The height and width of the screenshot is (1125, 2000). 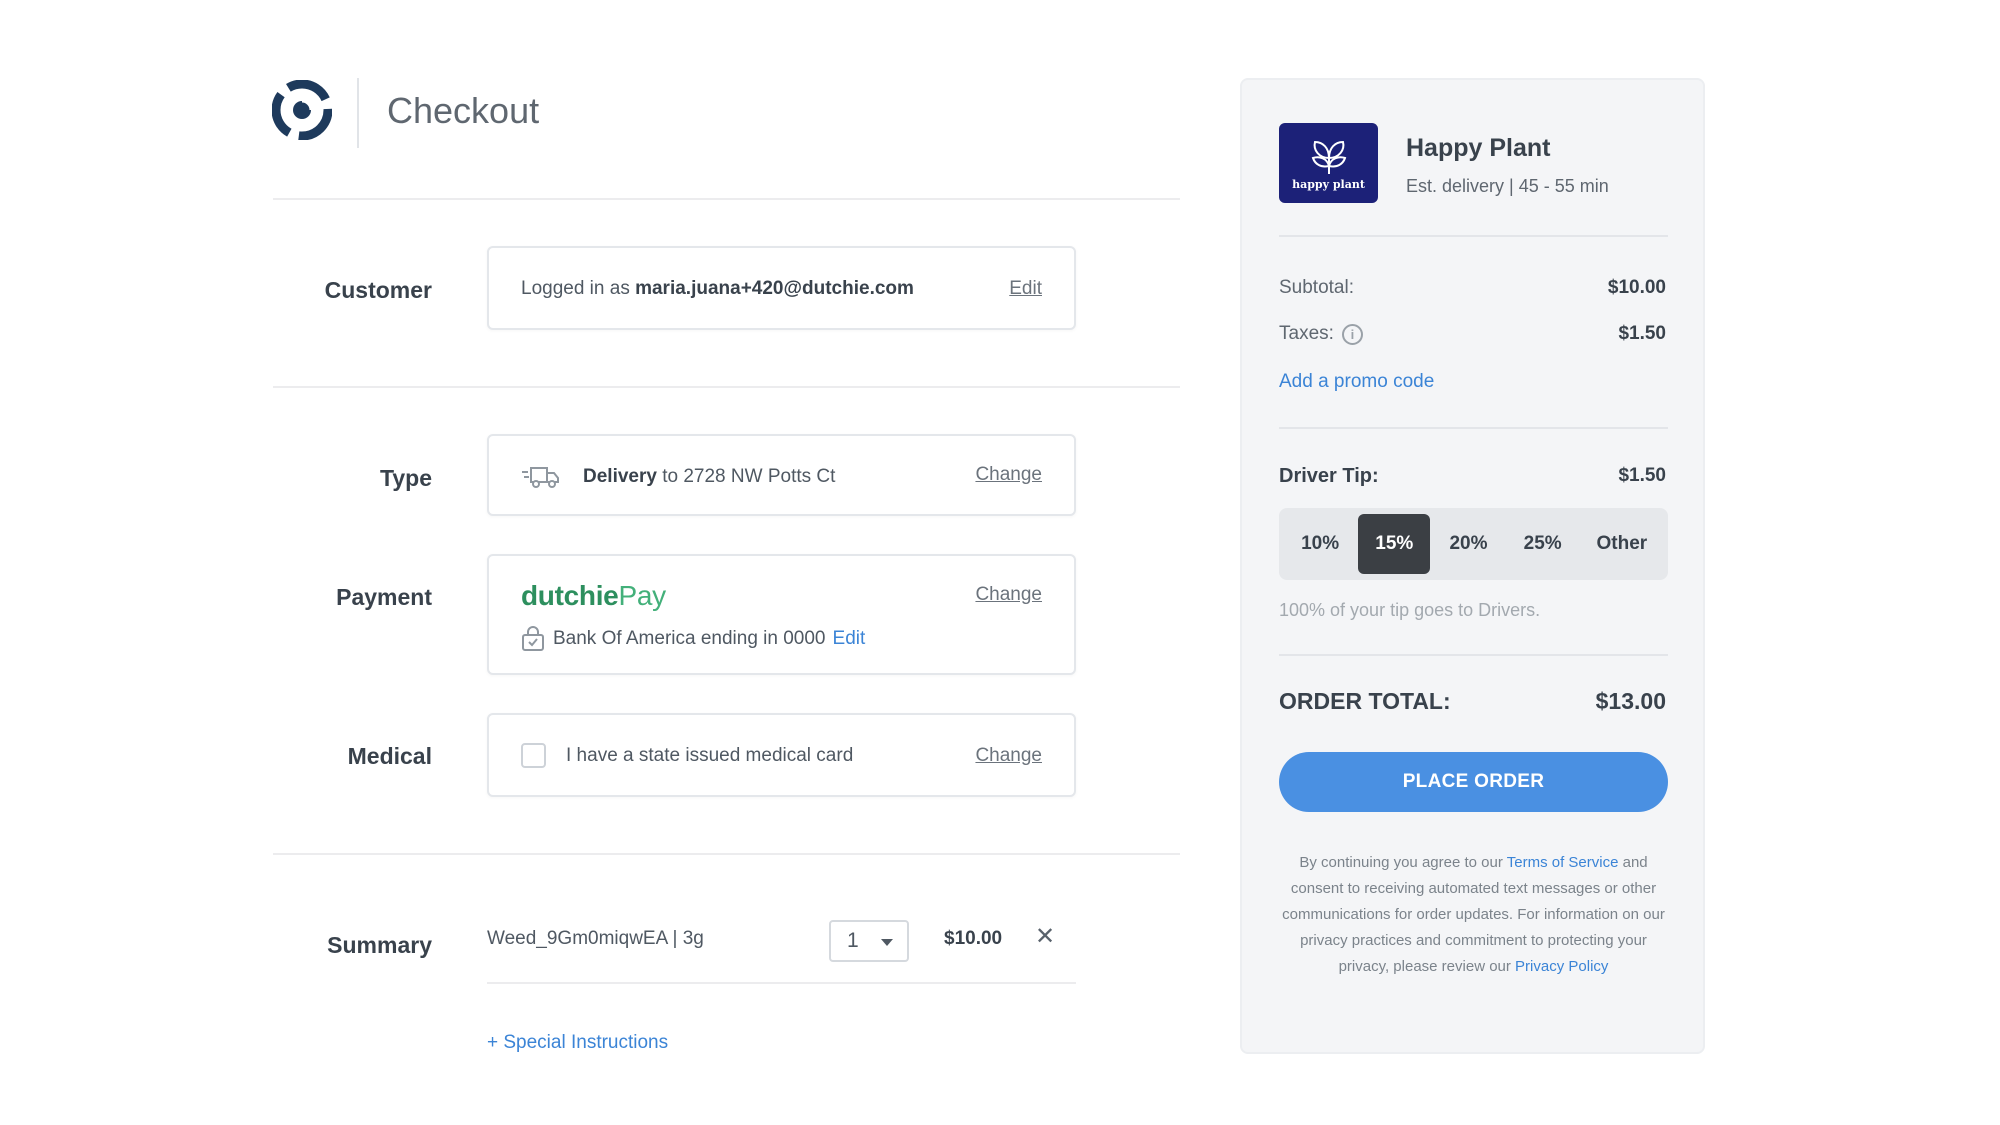 I want to click on summary-label: Summary, so click(x=379, y=945).